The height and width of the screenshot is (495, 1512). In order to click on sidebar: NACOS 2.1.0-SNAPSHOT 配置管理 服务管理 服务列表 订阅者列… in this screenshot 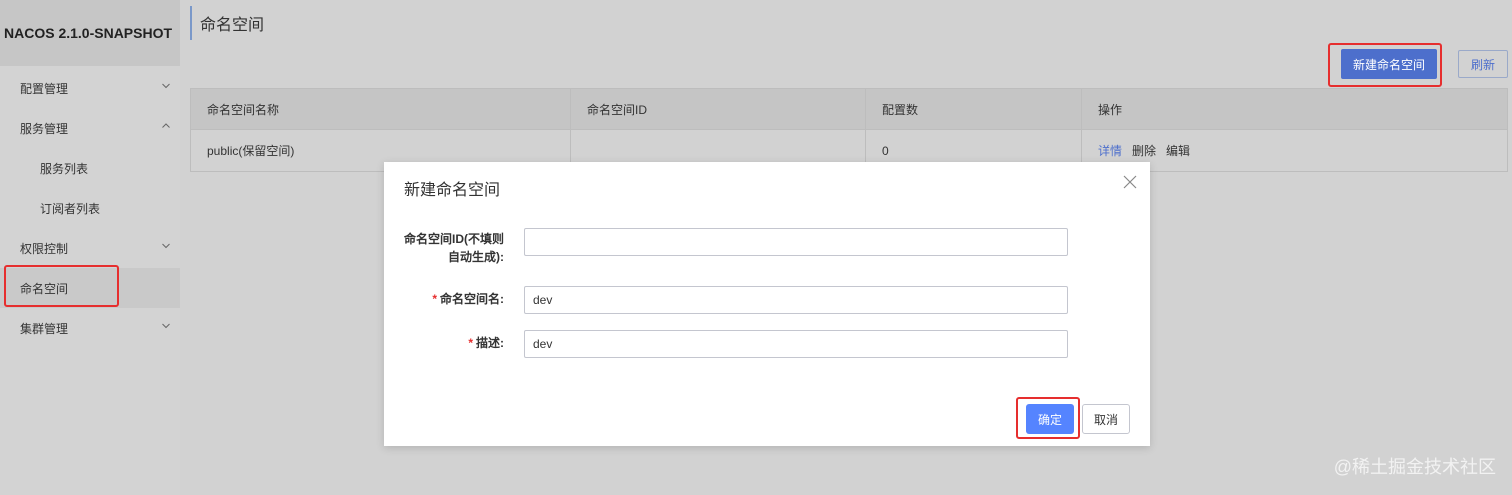, I will do `click(90, 247)`.